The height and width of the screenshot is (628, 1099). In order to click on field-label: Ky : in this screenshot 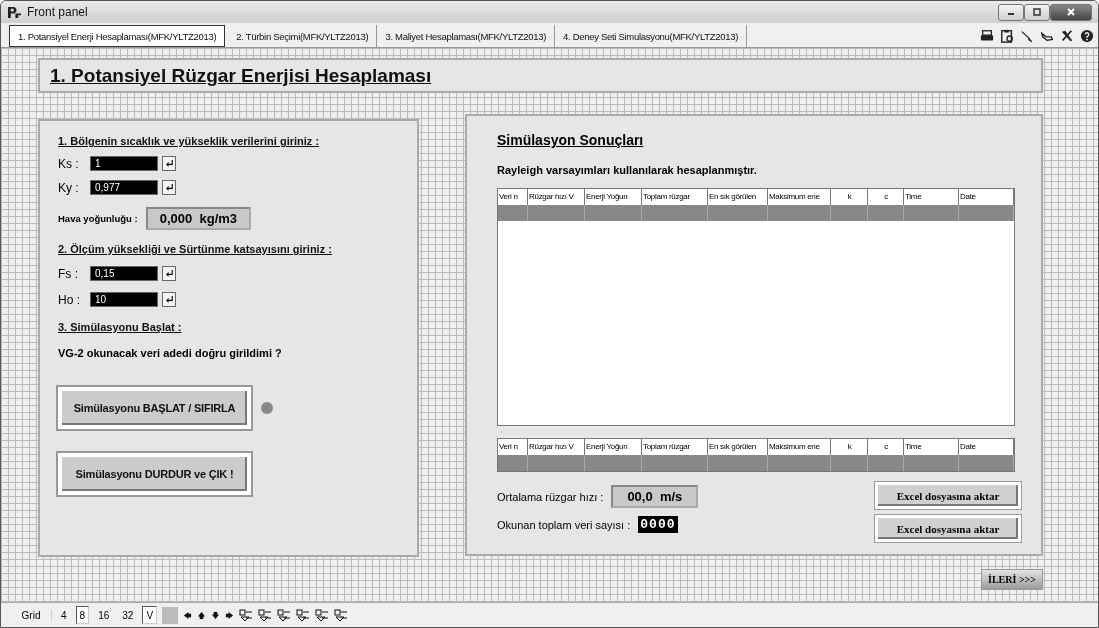, I will do `click(69, 187)`.